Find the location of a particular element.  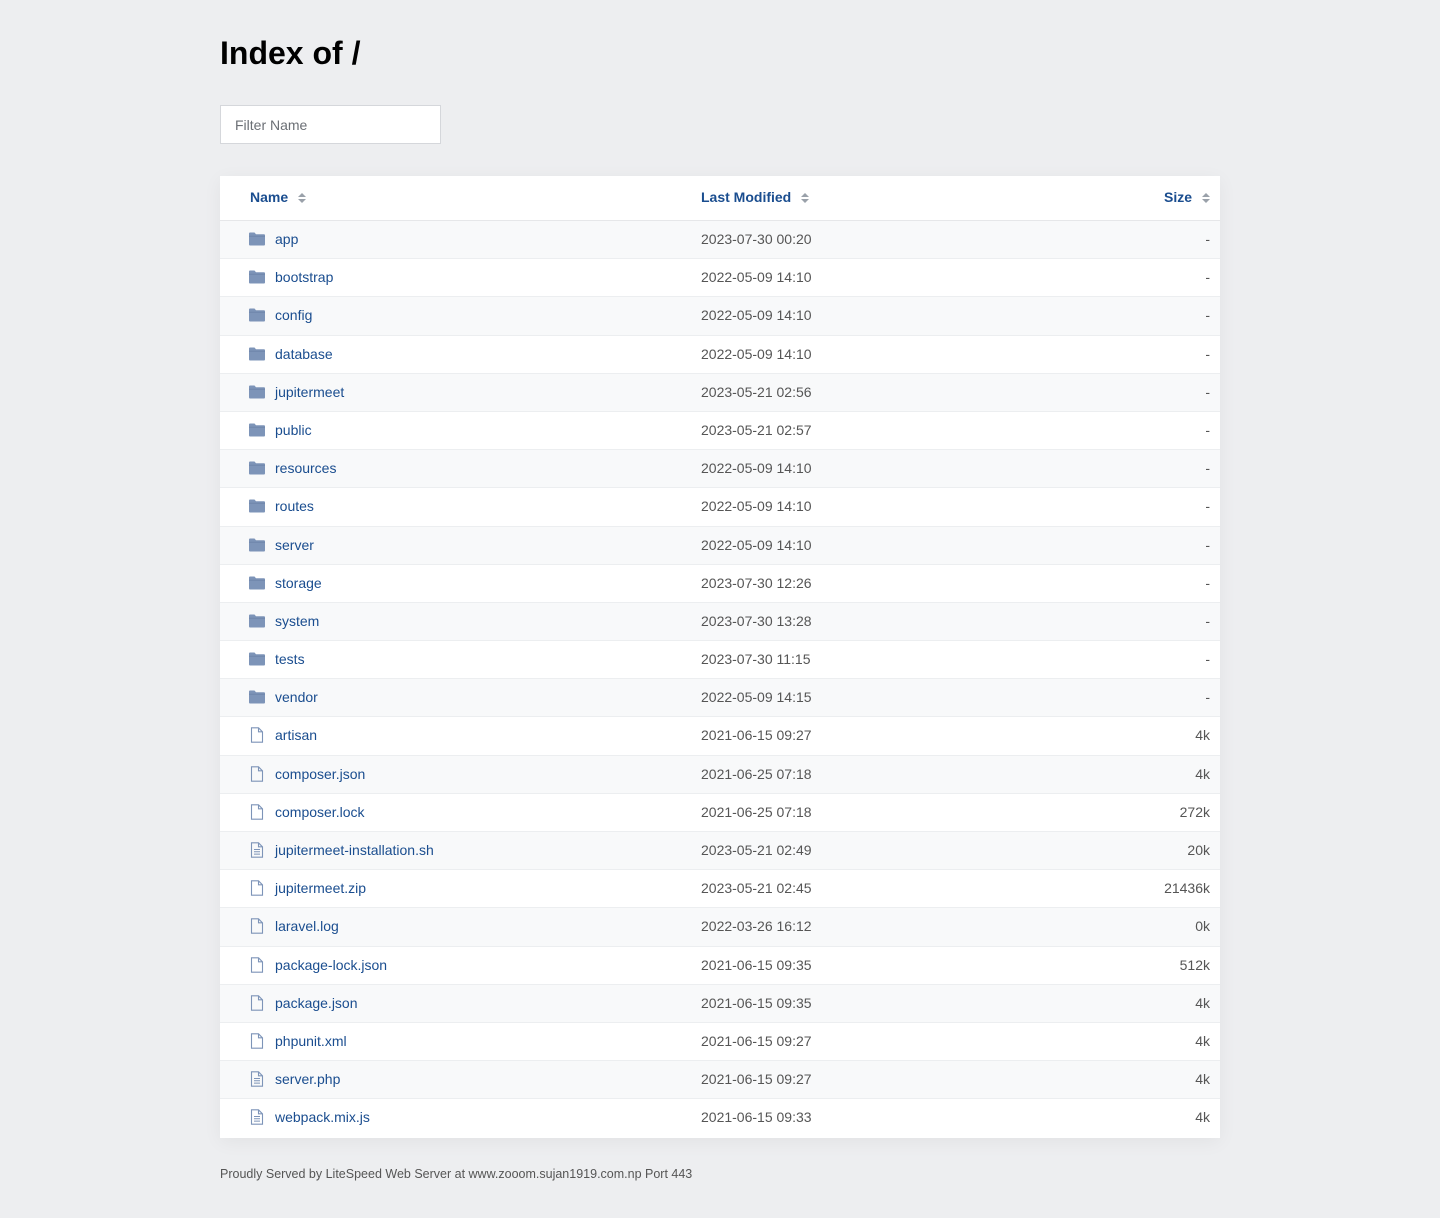

table-row: public 2023-05-21 02:57 - is located at coordinates (720, 431).